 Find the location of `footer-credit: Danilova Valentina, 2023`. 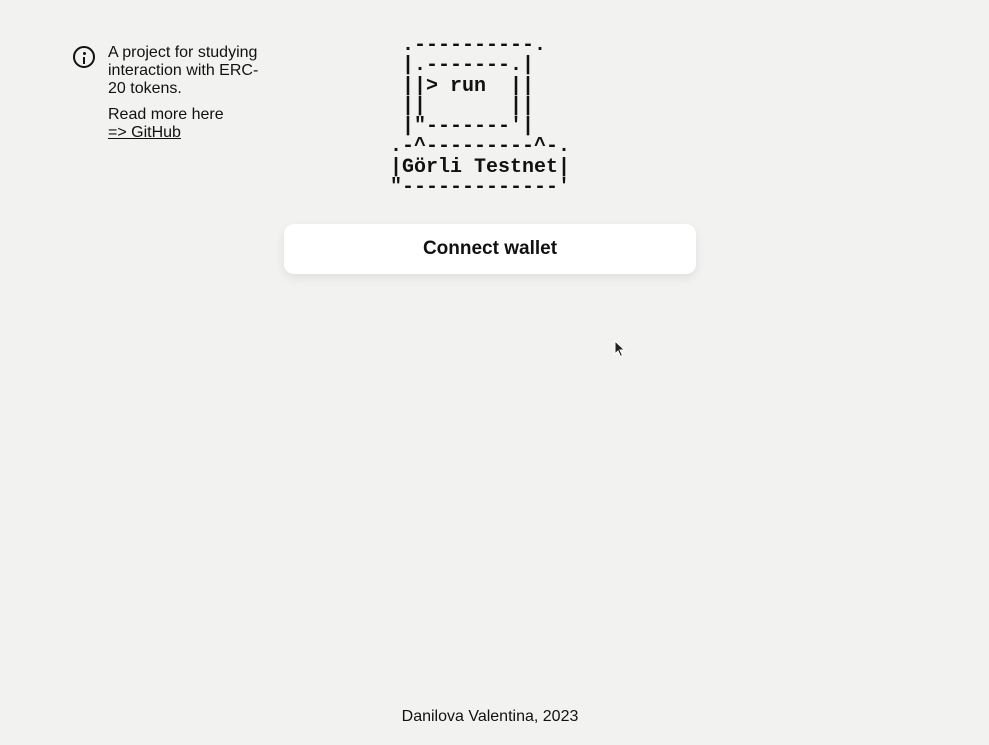

footer-credit: Danilova Valentina, 2023 is located at coordinates (490, 716).